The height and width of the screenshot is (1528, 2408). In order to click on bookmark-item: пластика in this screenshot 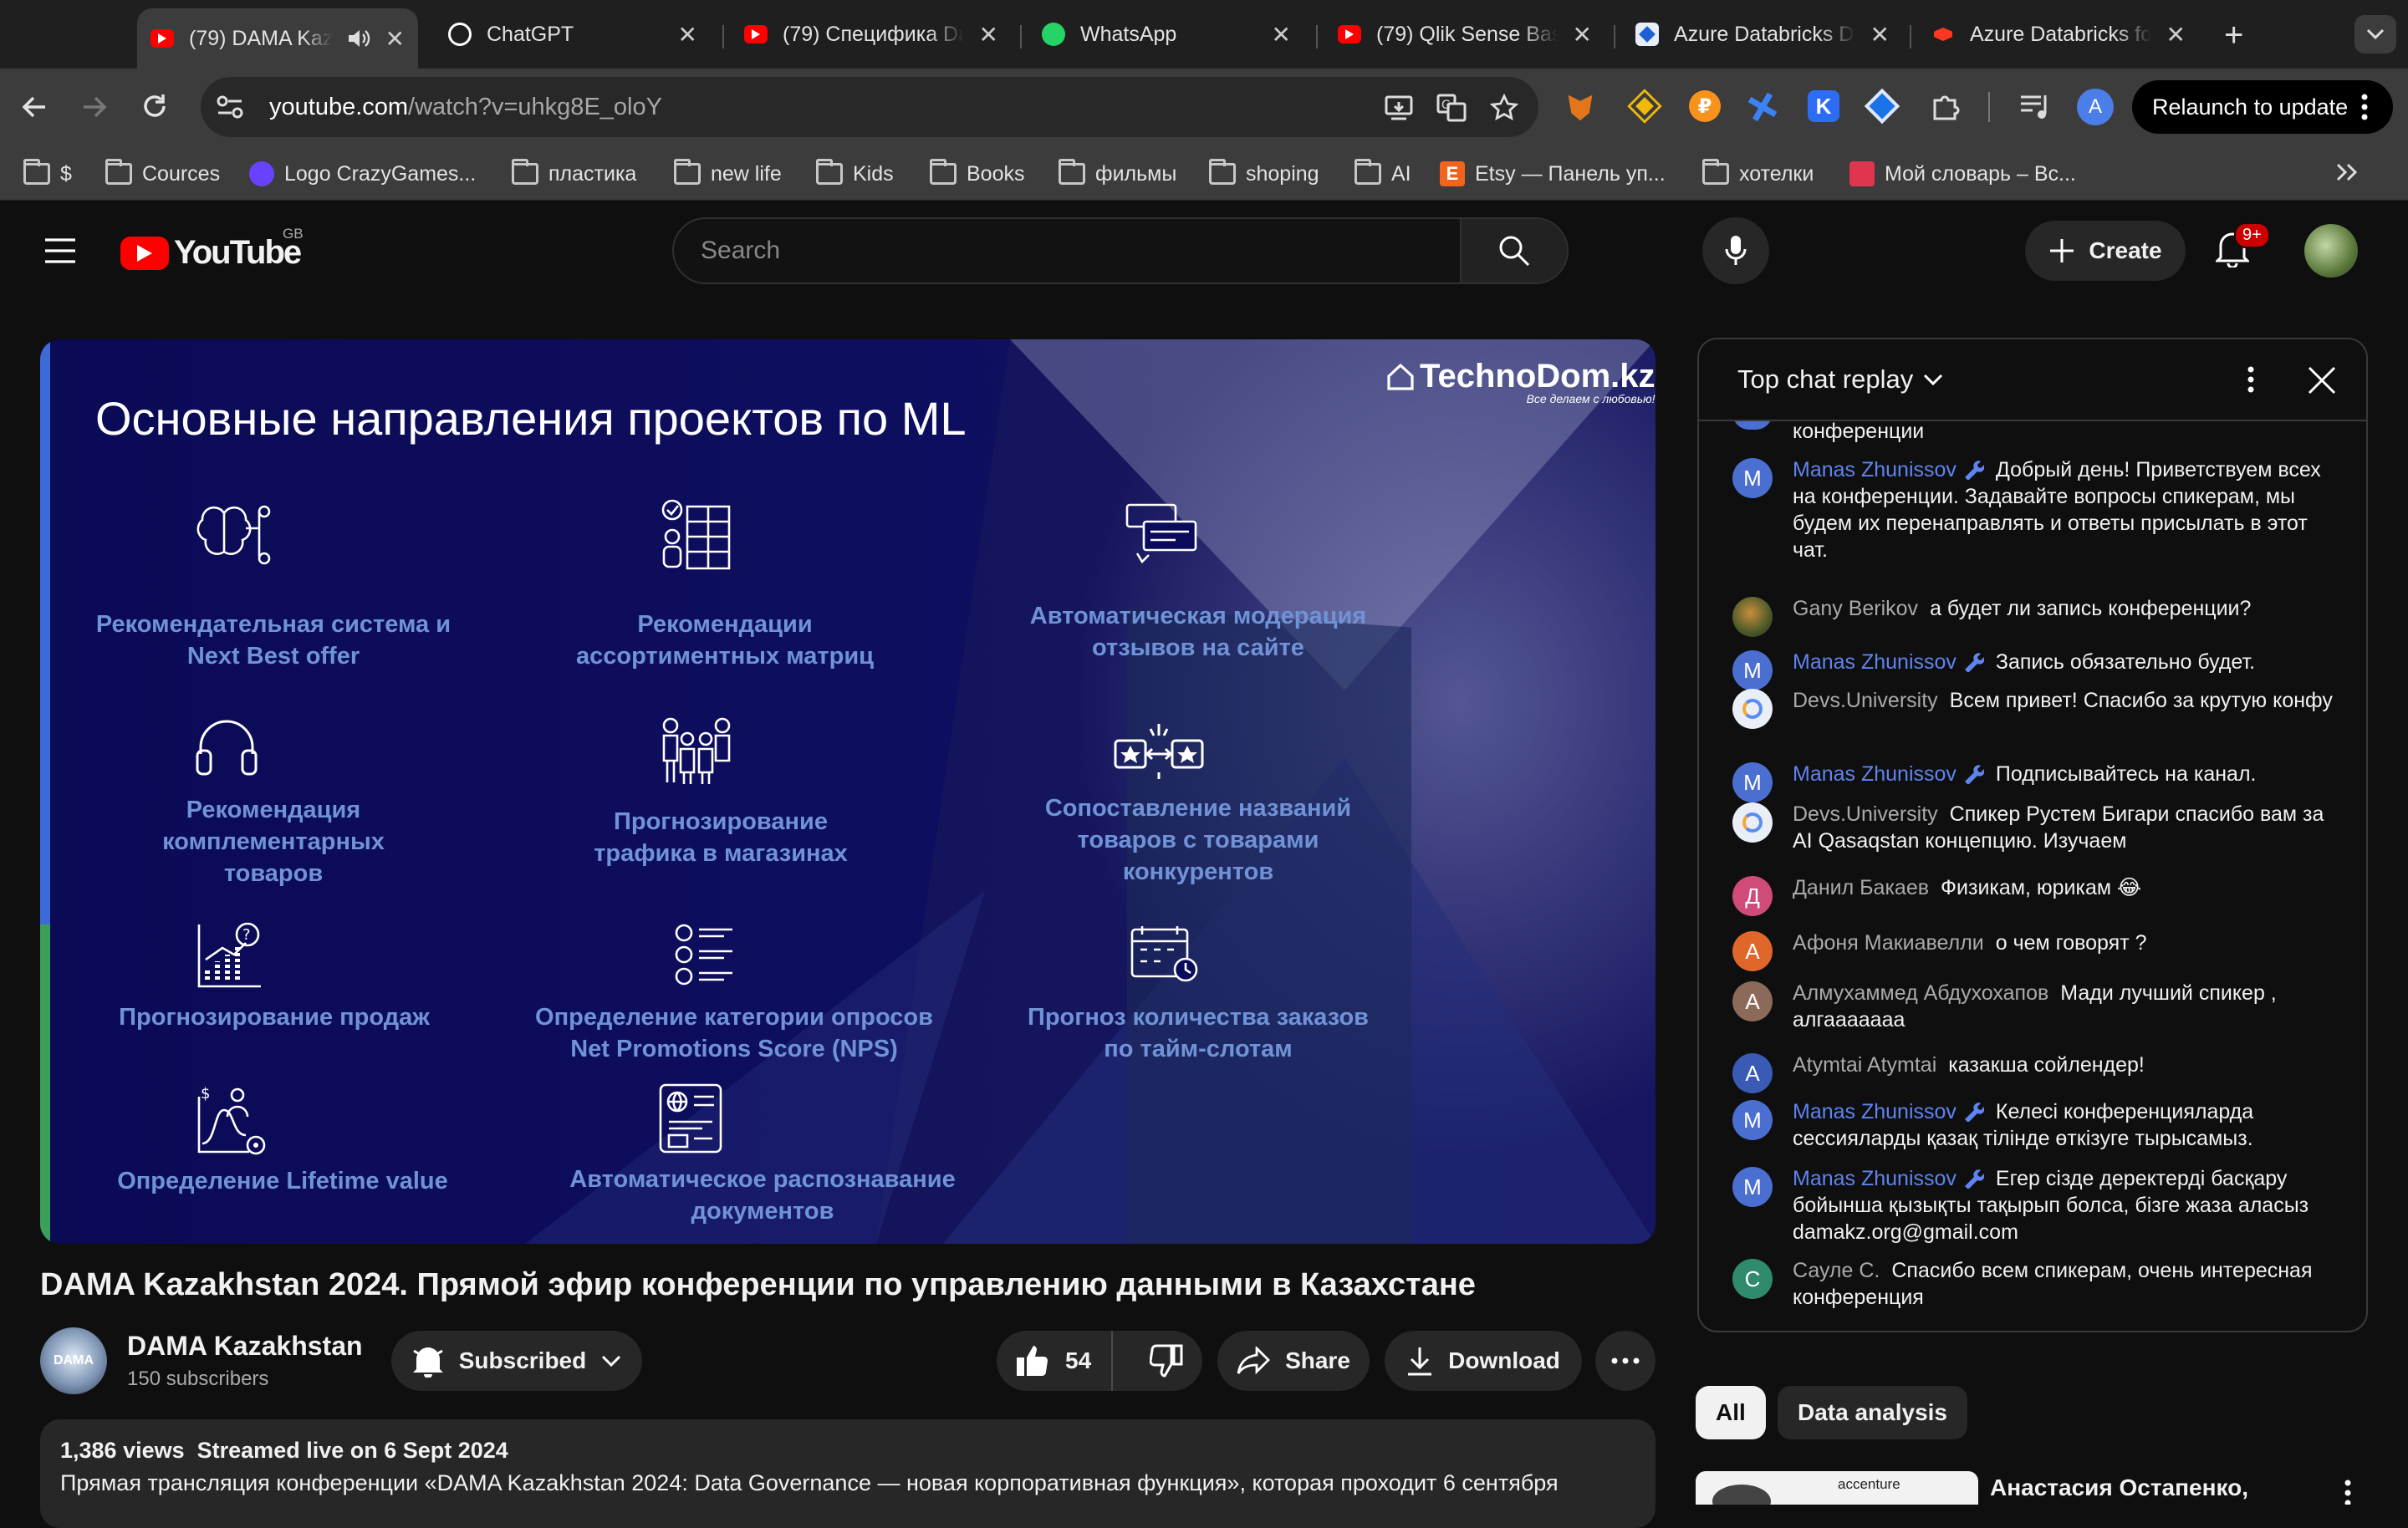, I will do `click(574, 174)`.